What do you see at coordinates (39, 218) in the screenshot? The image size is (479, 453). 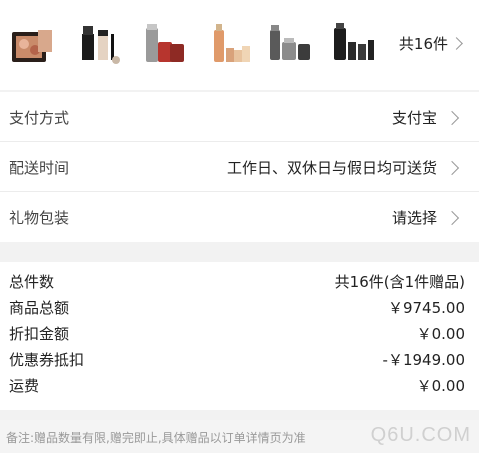 I see `gift-wrap-label: 礼物包装` at bounding box center [39, 218].